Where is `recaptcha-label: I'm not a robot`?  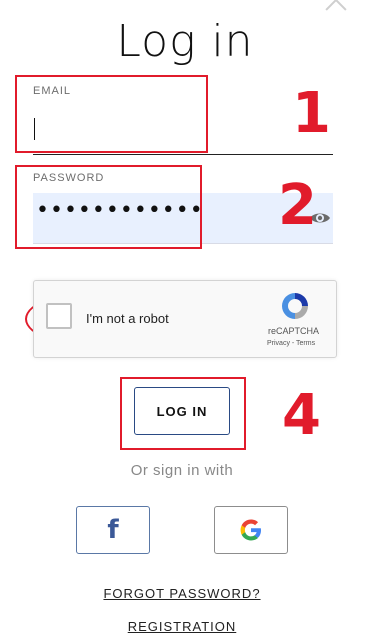
recaptcha-label: I'm not a robot is located at coordinates (127, 318).